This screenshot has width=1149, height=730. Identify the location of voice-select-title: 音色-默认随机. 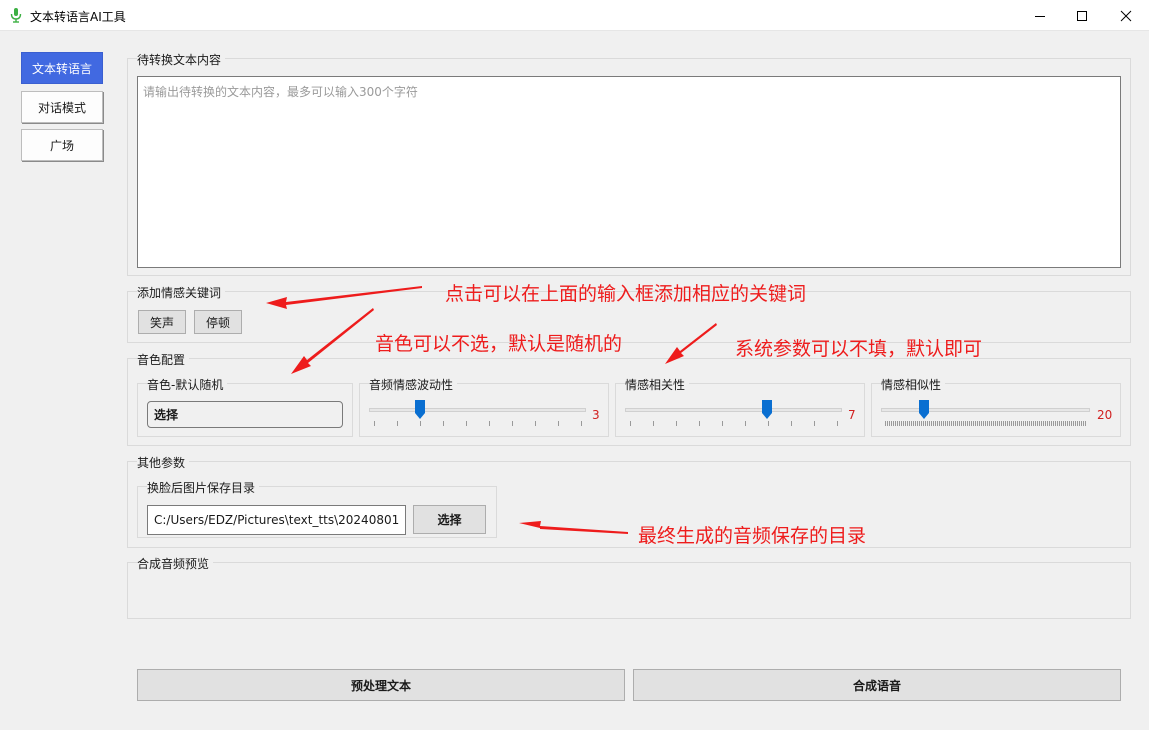
(187, 384).